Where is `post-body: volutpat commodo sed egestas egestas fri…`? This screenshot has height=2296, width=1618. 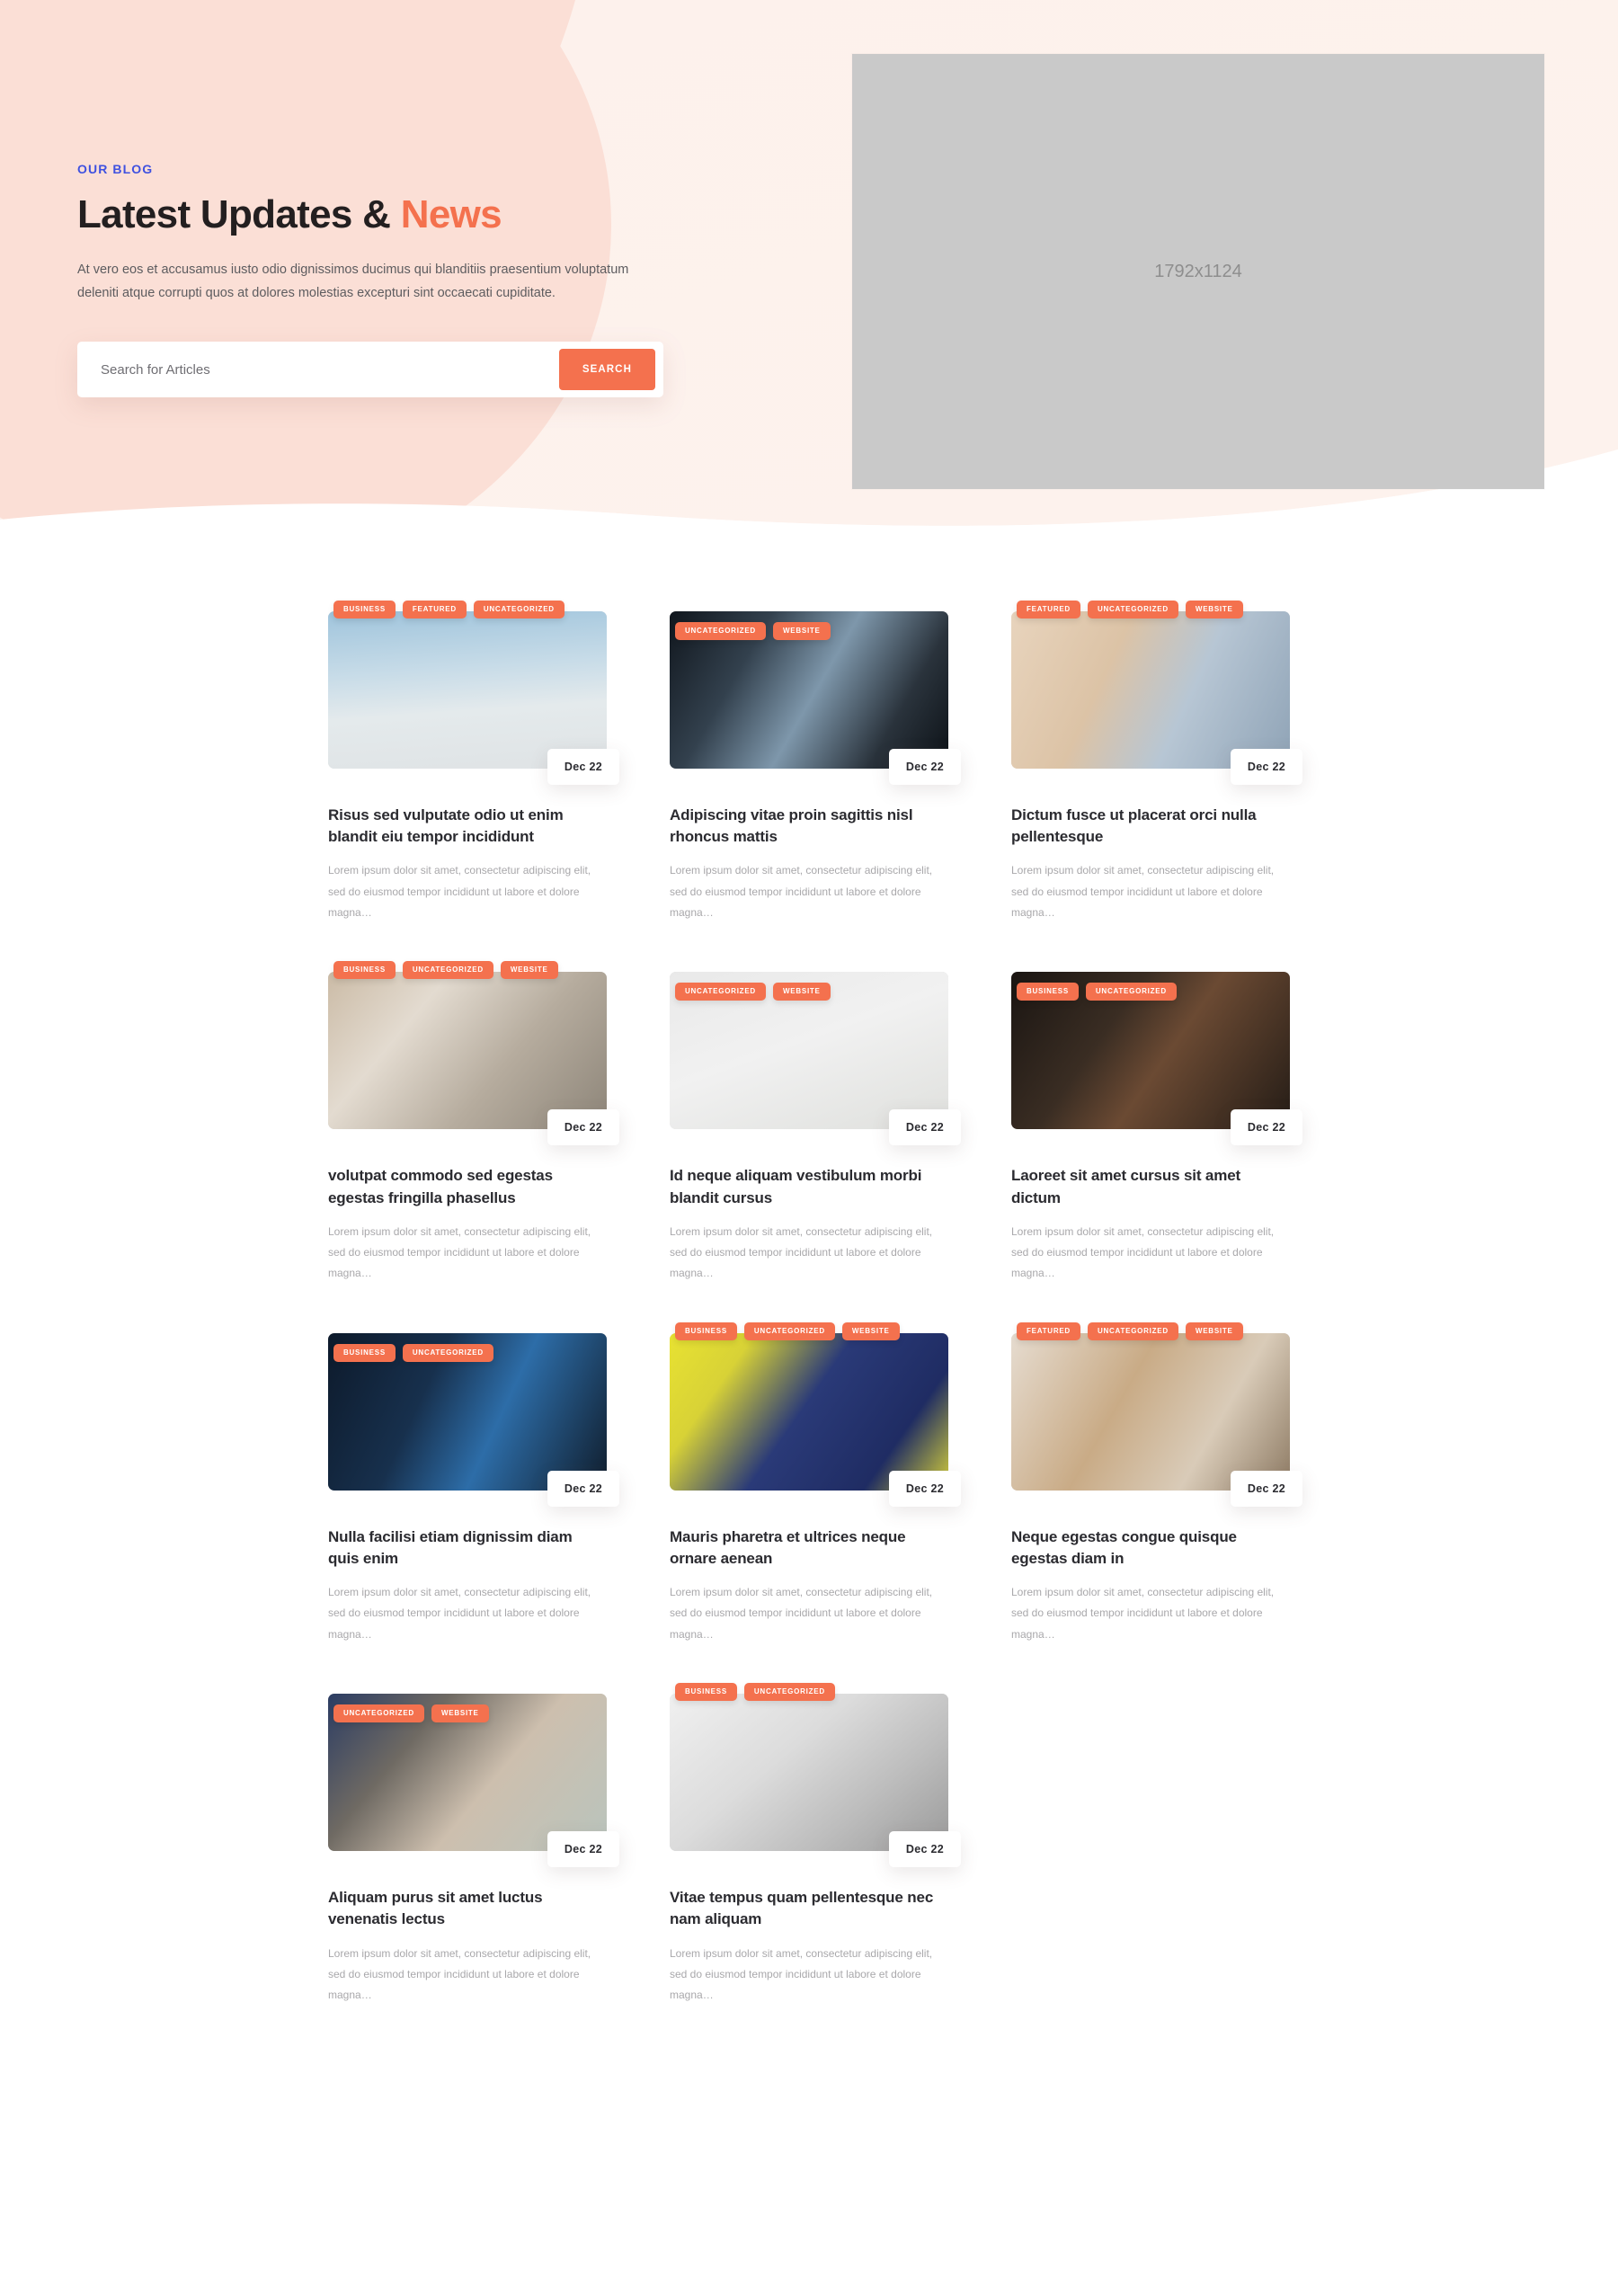
post-body: volutpat commodo sed egestas egestas fri… is located at coordinates (467, 1206).